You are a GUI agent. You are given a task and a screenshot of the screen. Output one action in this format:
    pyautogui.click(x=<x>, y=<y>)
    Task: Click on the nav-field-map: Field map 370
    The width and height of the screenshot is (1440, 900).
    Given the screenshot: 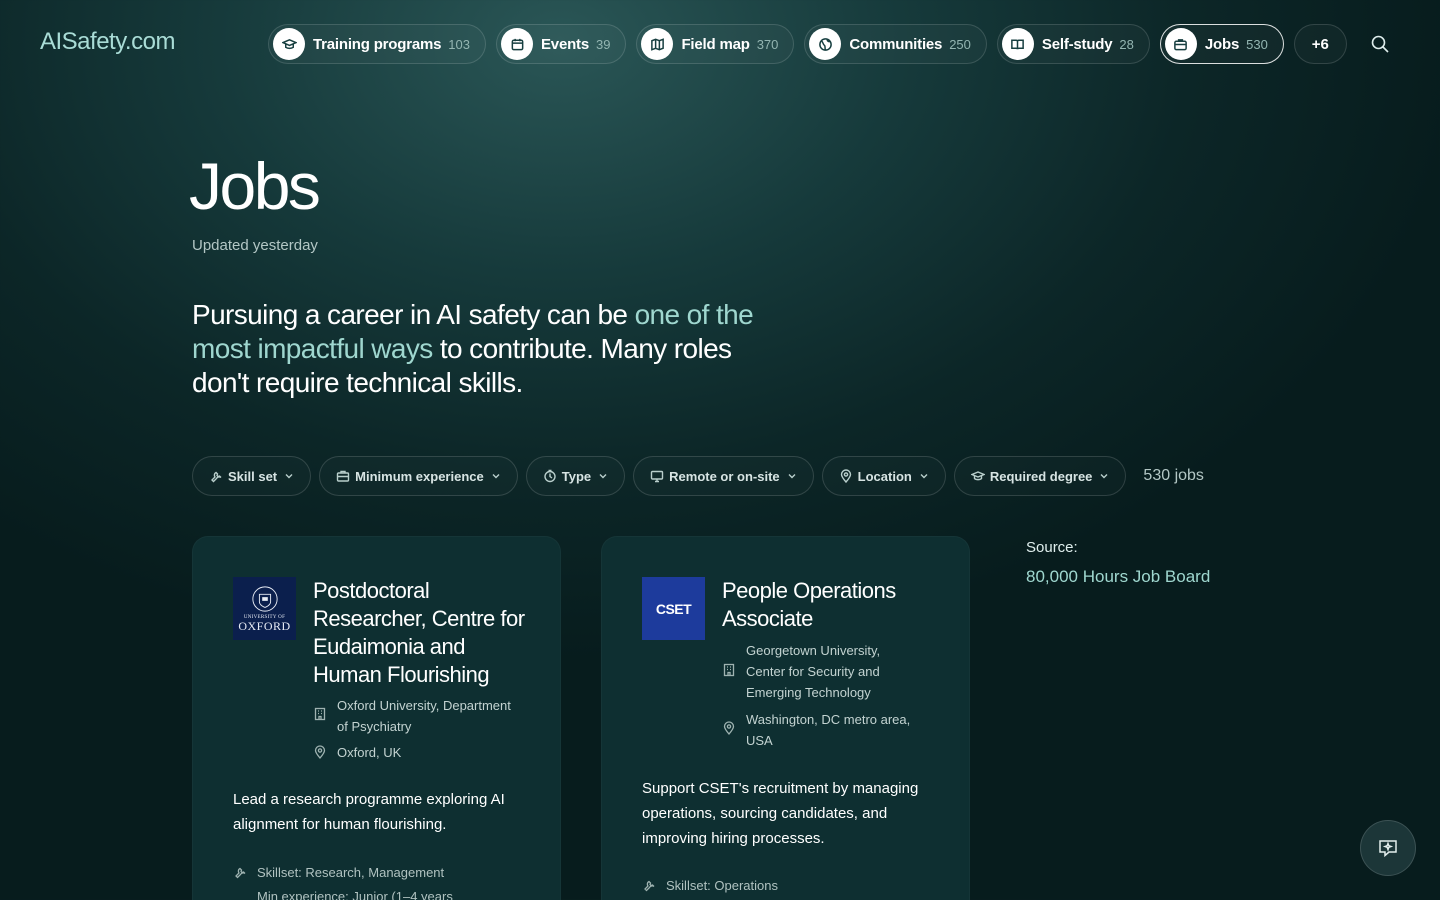 What is the action you would take?
    pyautogui.click(x=715, y=44)
    